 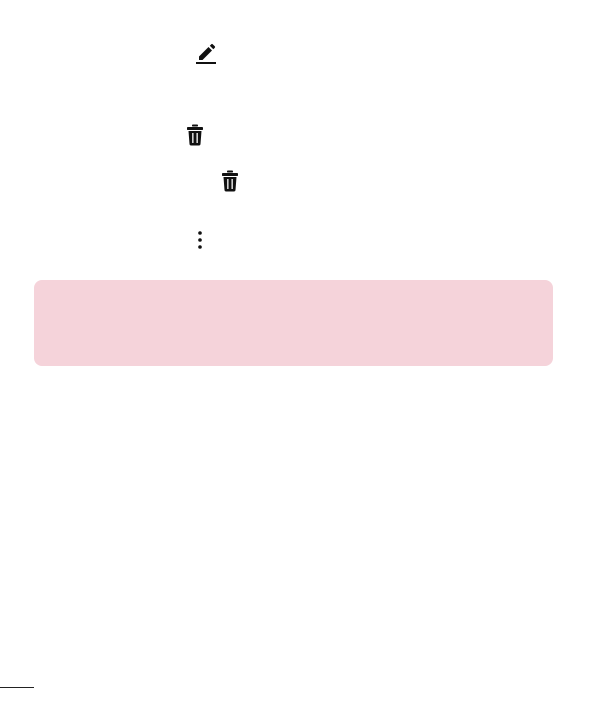 I want to click on footer-divider, so click(x=17, y=687).